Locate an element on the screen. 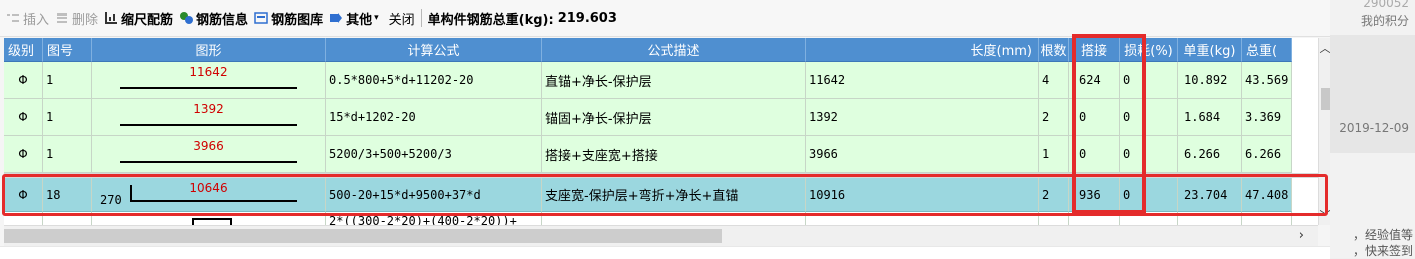  side-note-line1: ，经验值等 is located at coordinates (1382, 235).